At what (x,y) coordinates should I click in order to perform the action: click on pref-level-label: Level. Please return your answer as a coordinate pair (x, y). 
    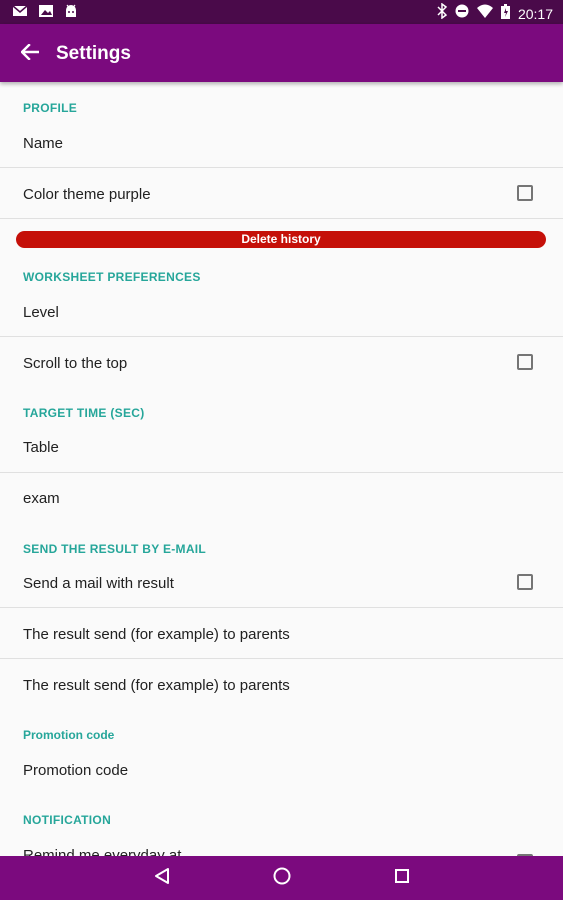
    Looking at the image, I should click on (41, 312).